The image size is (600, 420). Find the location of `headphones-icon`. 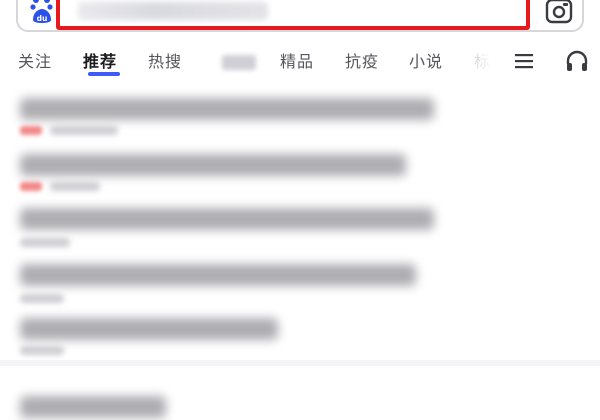

headphones-icon is located at coordinates (577, 61).